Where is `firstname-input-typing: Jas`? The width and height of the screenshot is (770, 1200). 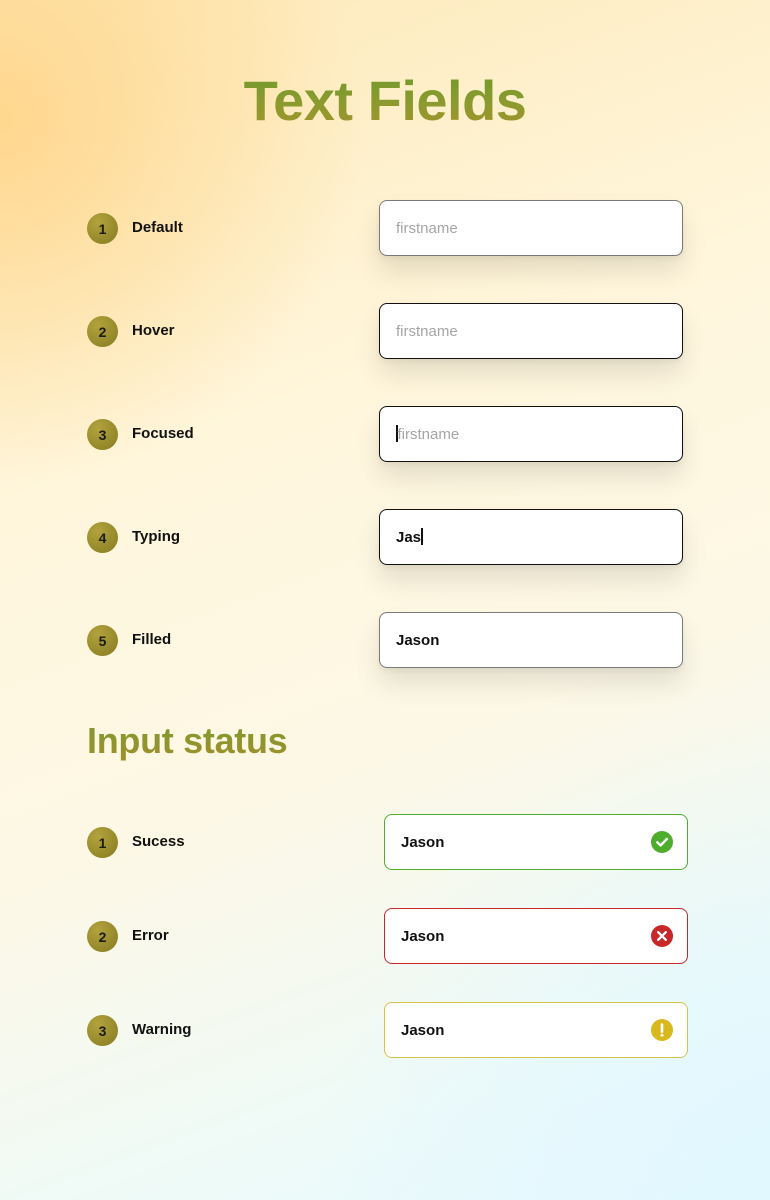 firstname-input-typing: Jas is located at coordinates (531, 537).